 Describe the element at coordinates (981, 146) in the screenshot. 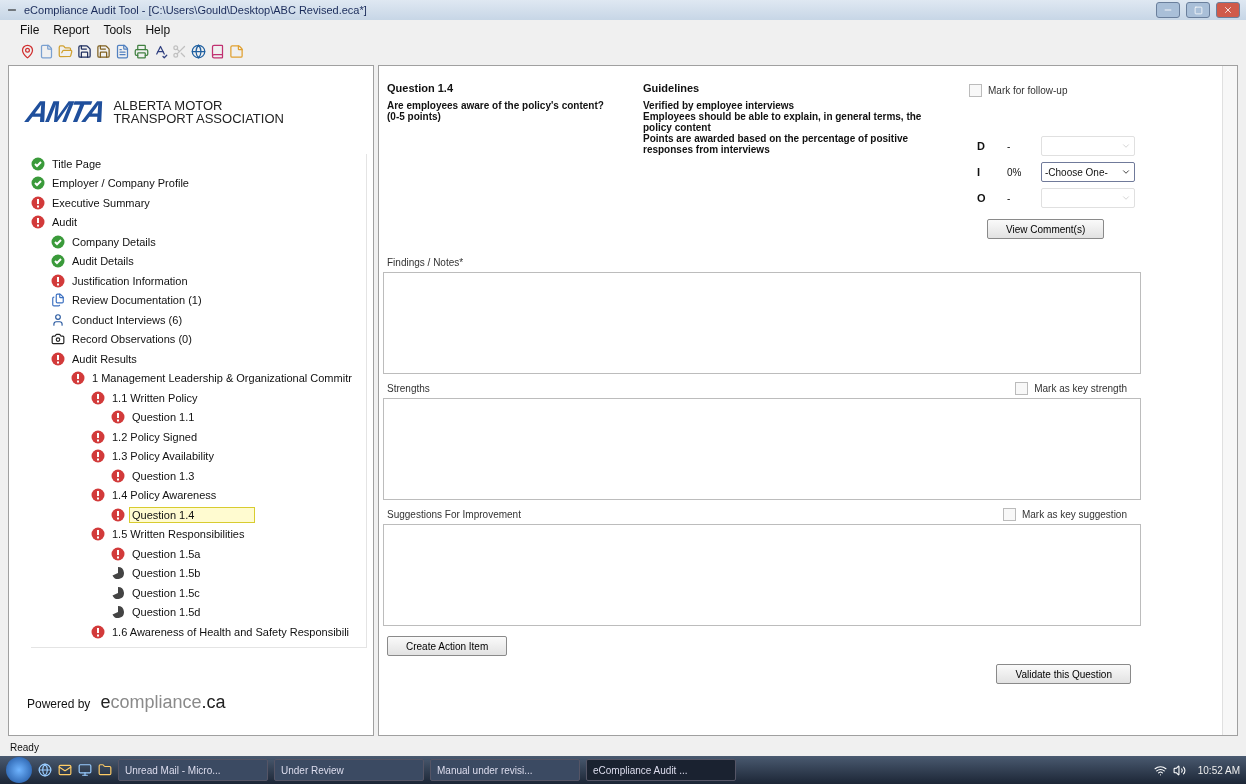

I see `rating-letter: D` at that location.